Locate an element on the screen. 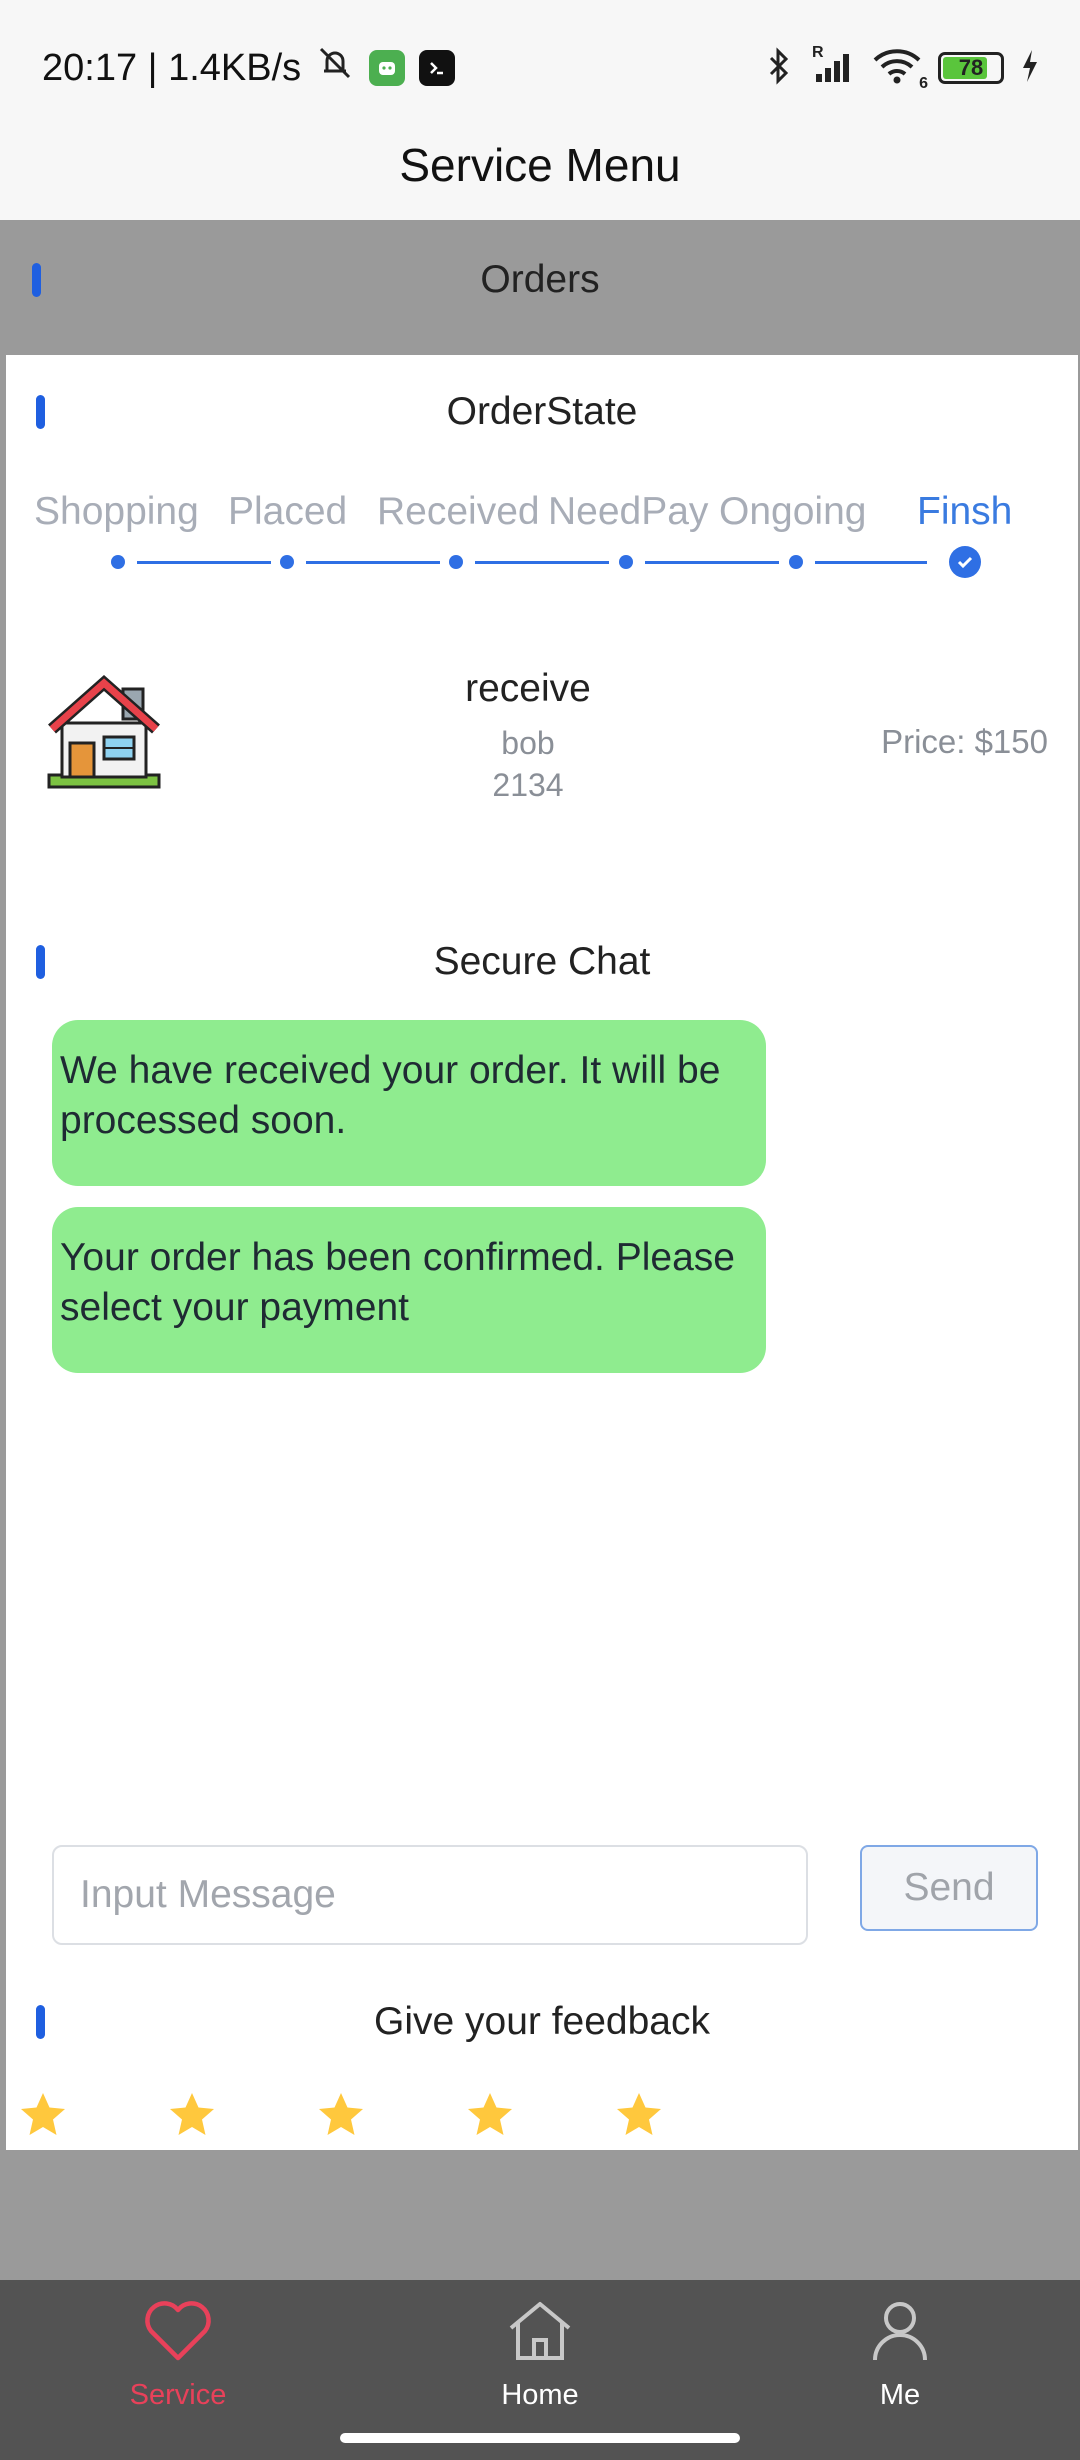 The height and width of the screenshot is (2460, 1080). battery-level: 78 is located at coordinates (971, 67).